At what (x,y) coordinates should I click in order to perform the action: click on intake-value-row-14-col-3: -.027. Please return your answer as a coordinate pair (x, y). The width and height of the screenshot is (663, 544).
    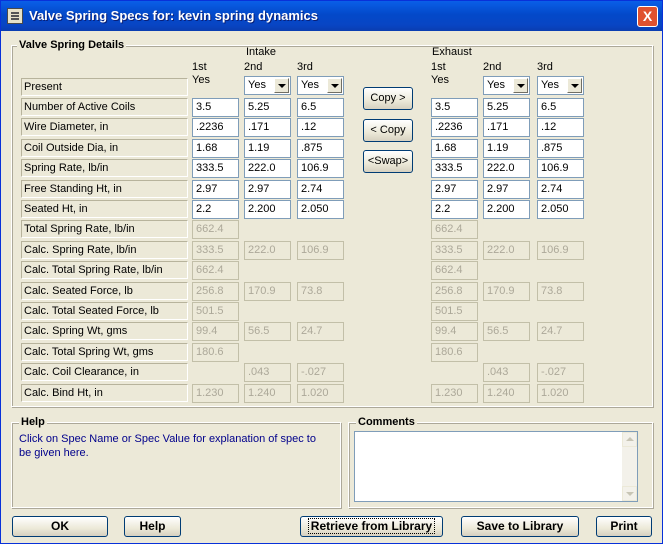
    Looking at the image, I should click on (320, 373).